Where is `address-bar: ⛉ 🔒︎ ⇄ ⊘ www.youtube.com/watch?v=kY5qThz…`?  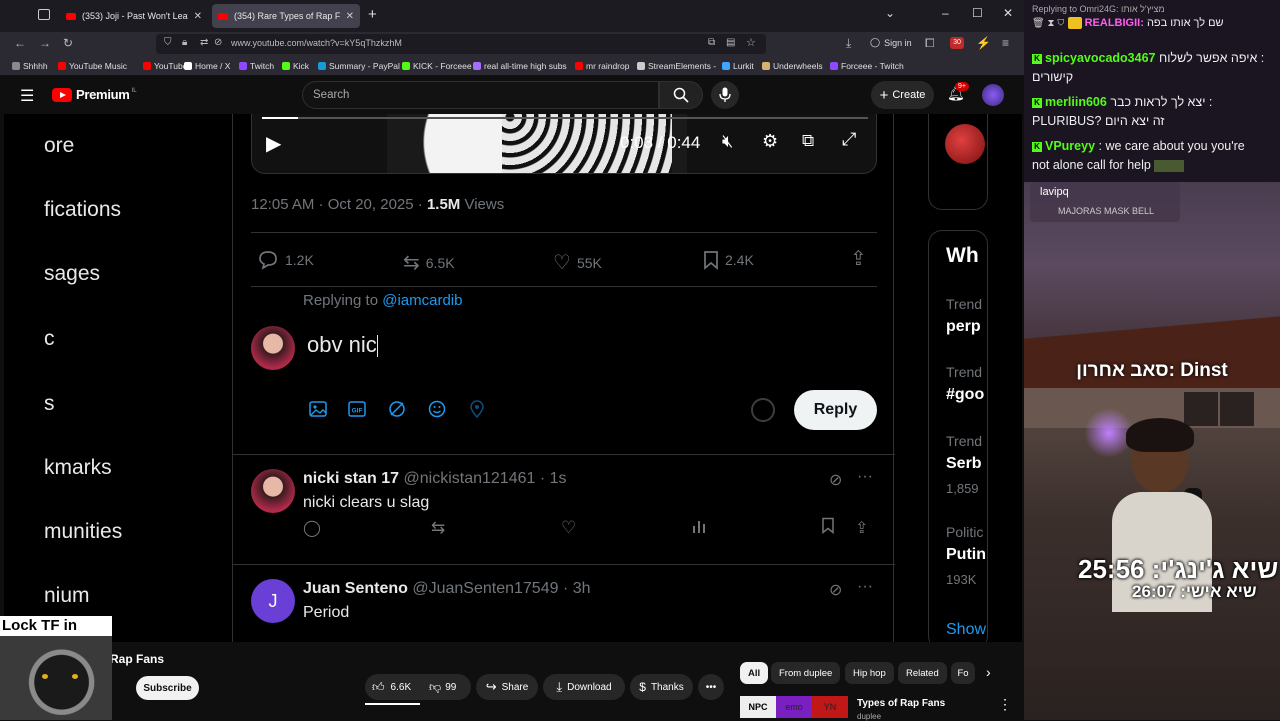 address-bar: ⛉ 🔒︎ ⇄ ⊘ www.youtube.com/watch?v=kY5qThz… is located at coordinates (461, 44).